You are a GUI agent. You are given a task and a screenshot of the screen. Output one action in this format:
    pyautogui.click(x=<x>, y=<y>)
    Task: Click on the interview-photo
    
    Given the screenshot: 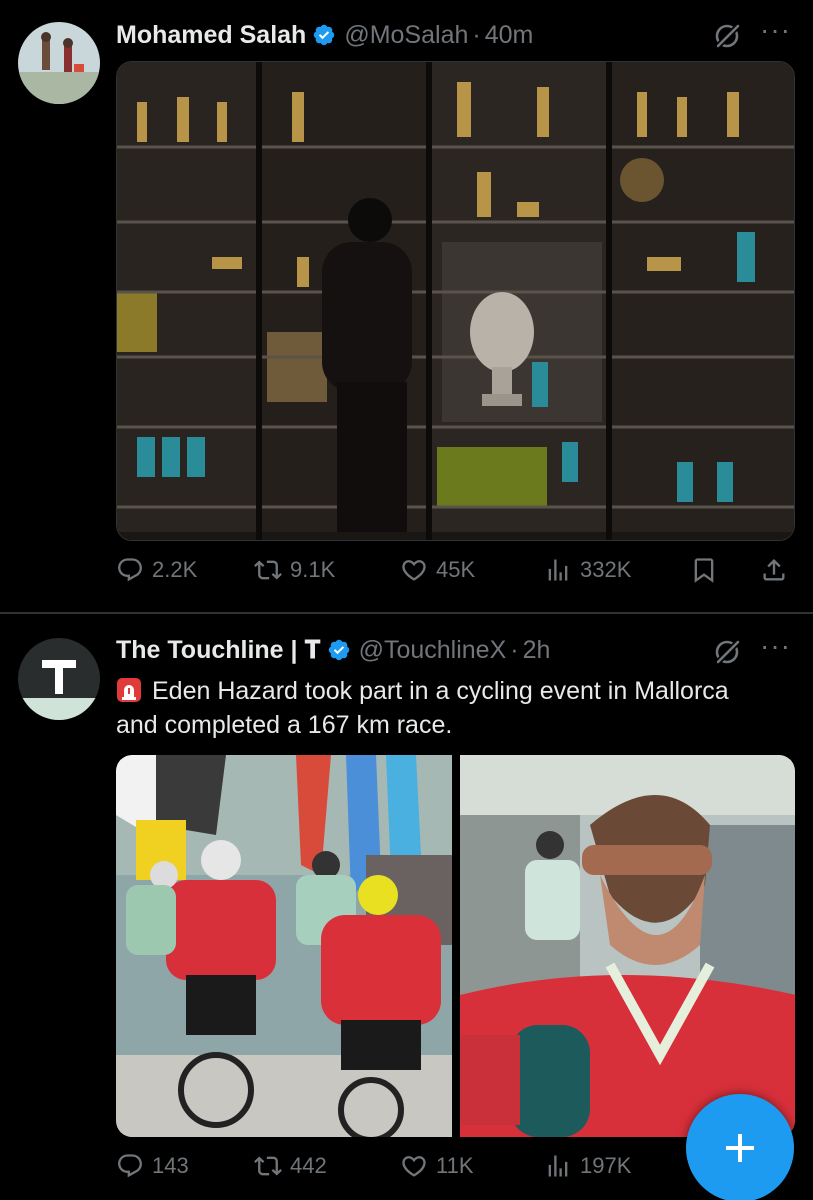 What is the action you would take?
    pyautogui.click(x=627, y=946)
    